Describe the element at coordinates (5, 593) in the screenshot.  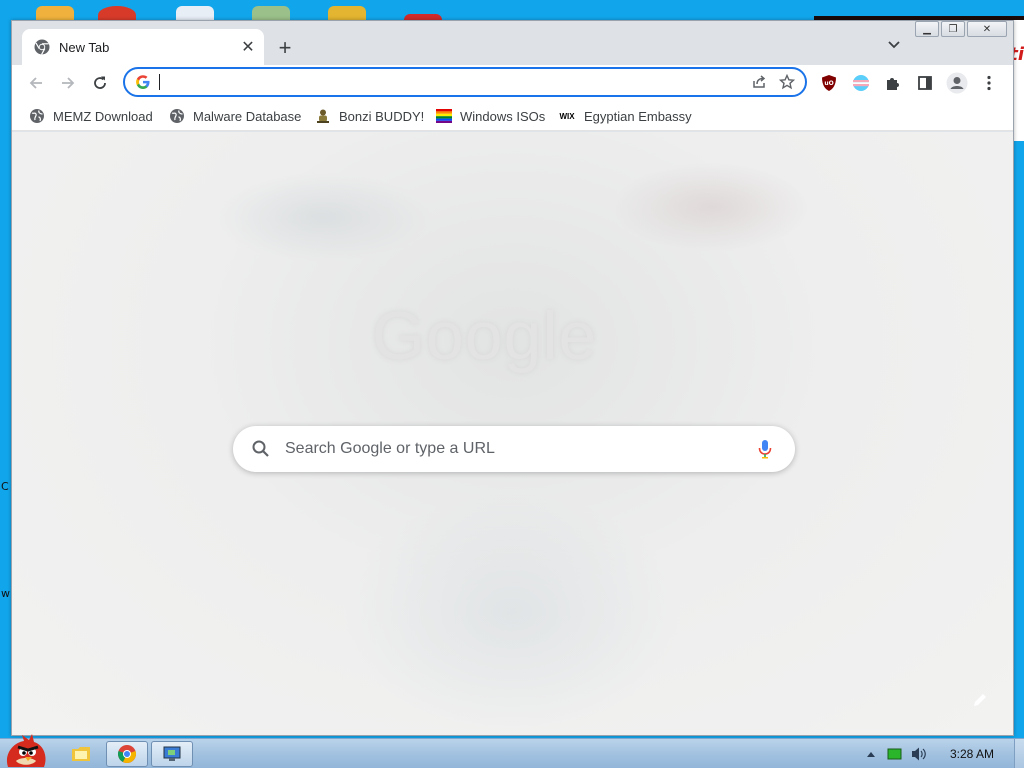
I see `desktop-edge-letter-2: w` at that location.